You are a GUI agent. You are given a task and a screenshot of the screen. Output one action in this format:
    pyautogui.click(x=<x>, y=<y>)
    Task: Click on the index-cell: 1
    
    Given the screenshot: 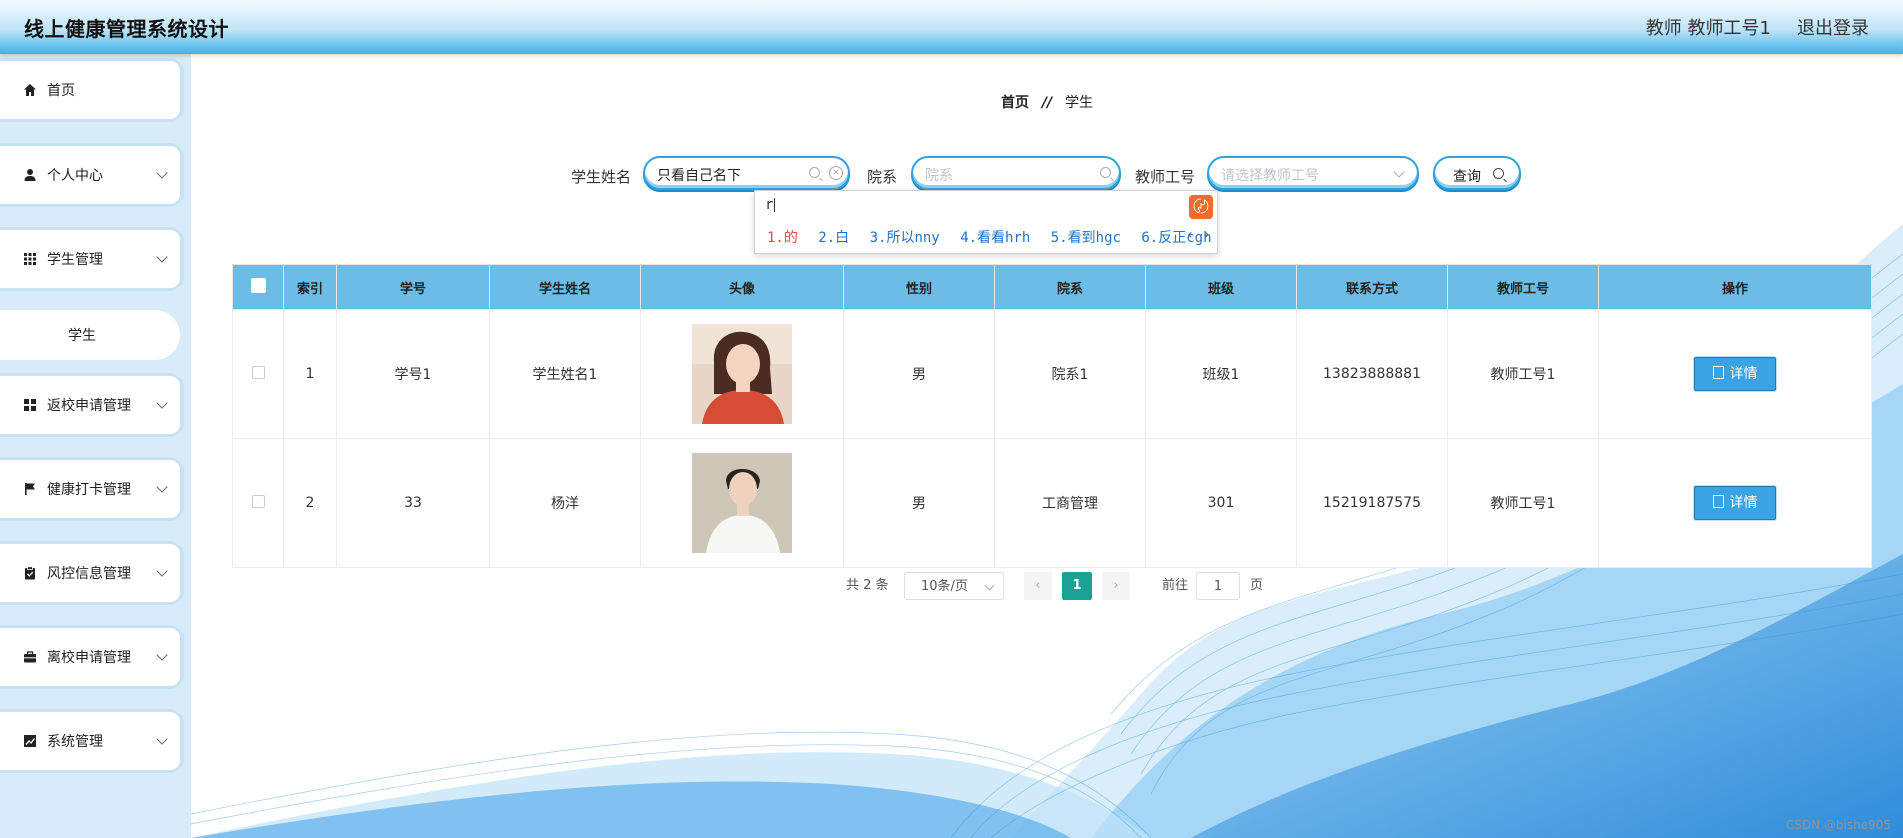 What is the action you would take?
    pyautogui.click(x=310, y=374)
    